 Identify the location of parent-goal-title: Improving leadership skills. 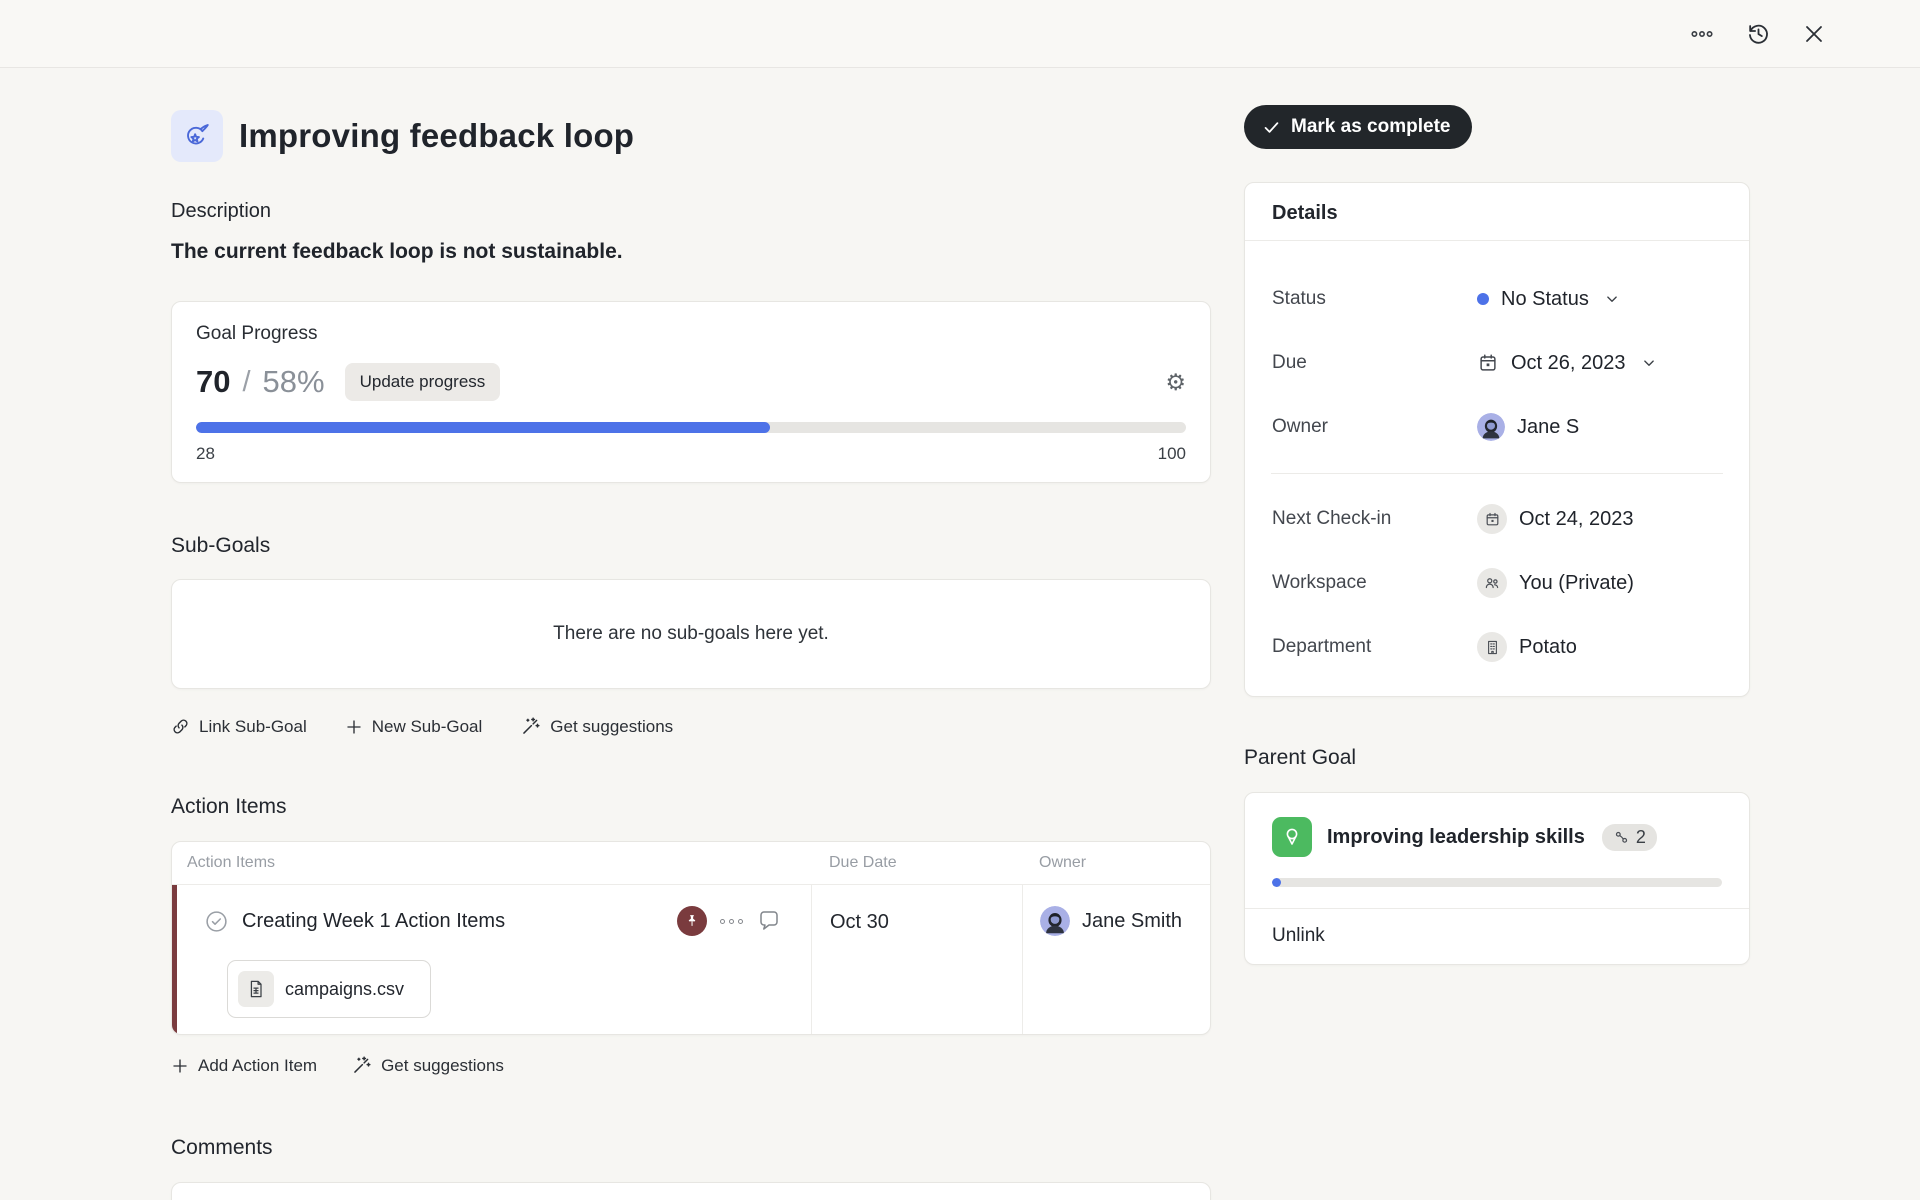
(1456, 837).